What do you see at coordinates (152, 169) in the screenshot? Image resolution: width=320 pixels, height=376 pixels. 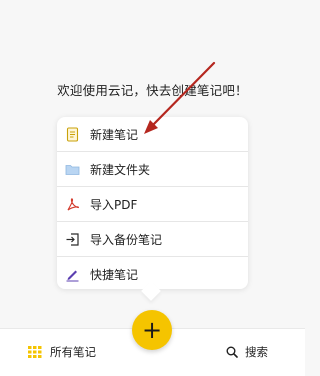 I see `menu-item-new-folder: 新建文件夹` at bounding box center [152, 169].